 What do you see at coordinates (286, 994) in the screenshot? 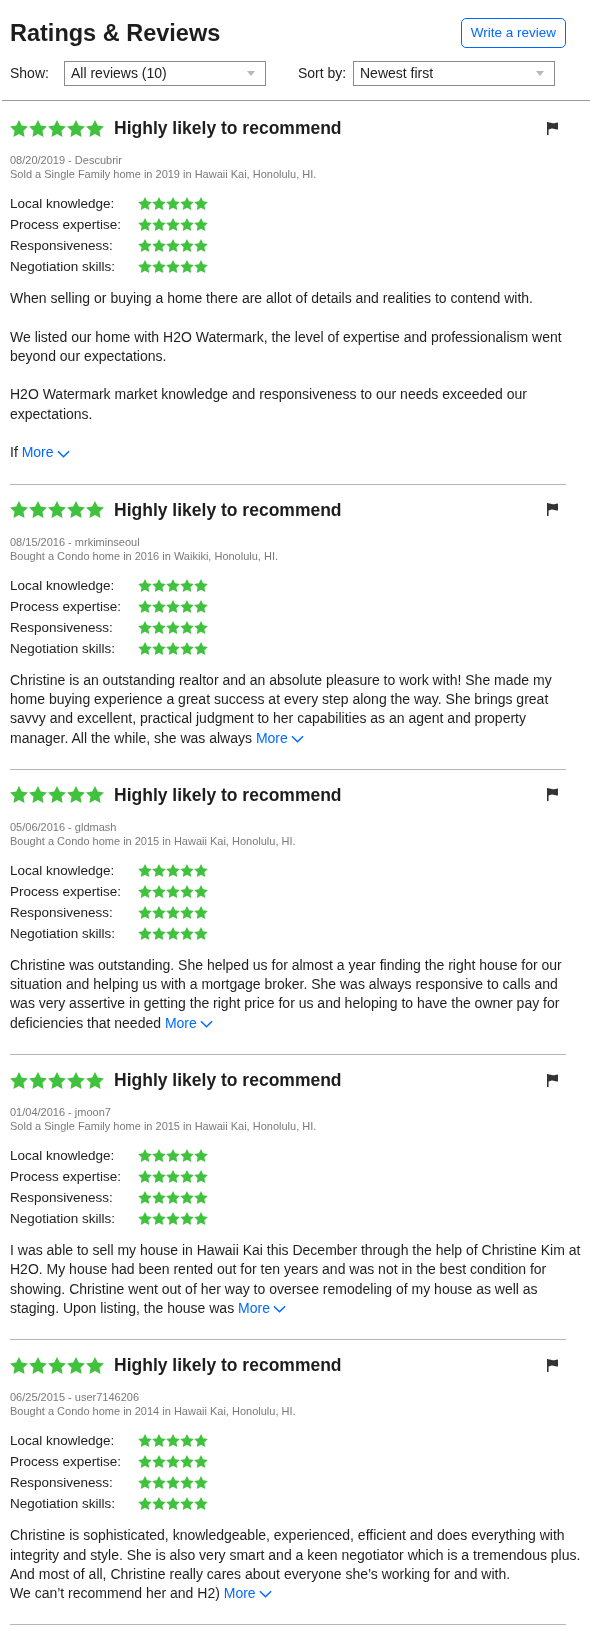
I see `review-text: Christine was outstanding. She helped us for almost a year finding the right house for our situation and helping us with a mortgage broker. She was always responsive to calls and was very assertive in getting the right price for us and heloping to have the owner pay for deficiencies that needed More` at bounding box center [286, 994].